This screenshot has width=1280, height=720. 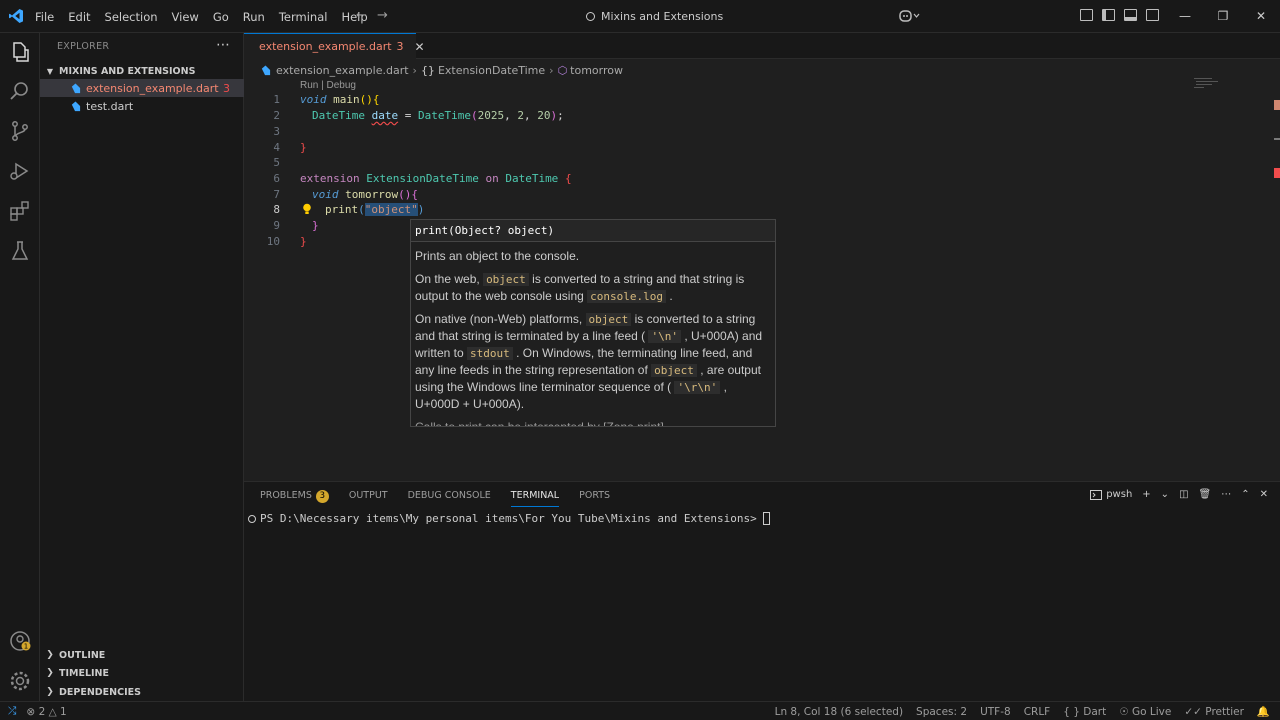 What do you see at coordinates (1183, 494) in the screenshot?
I see `split-terminal-icon: ◫` at bounding box center [1183, 494].